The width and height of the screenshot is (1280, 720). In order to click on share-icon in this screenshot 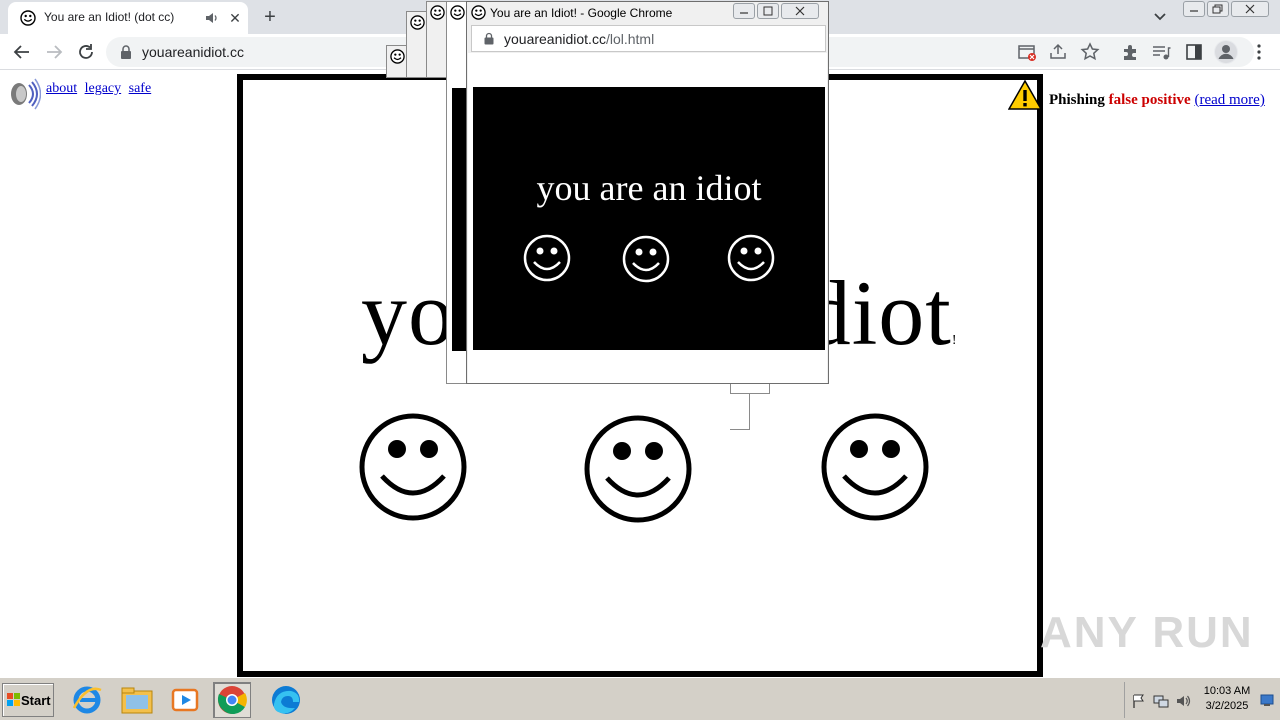, I will do `click(1058, 52)`.